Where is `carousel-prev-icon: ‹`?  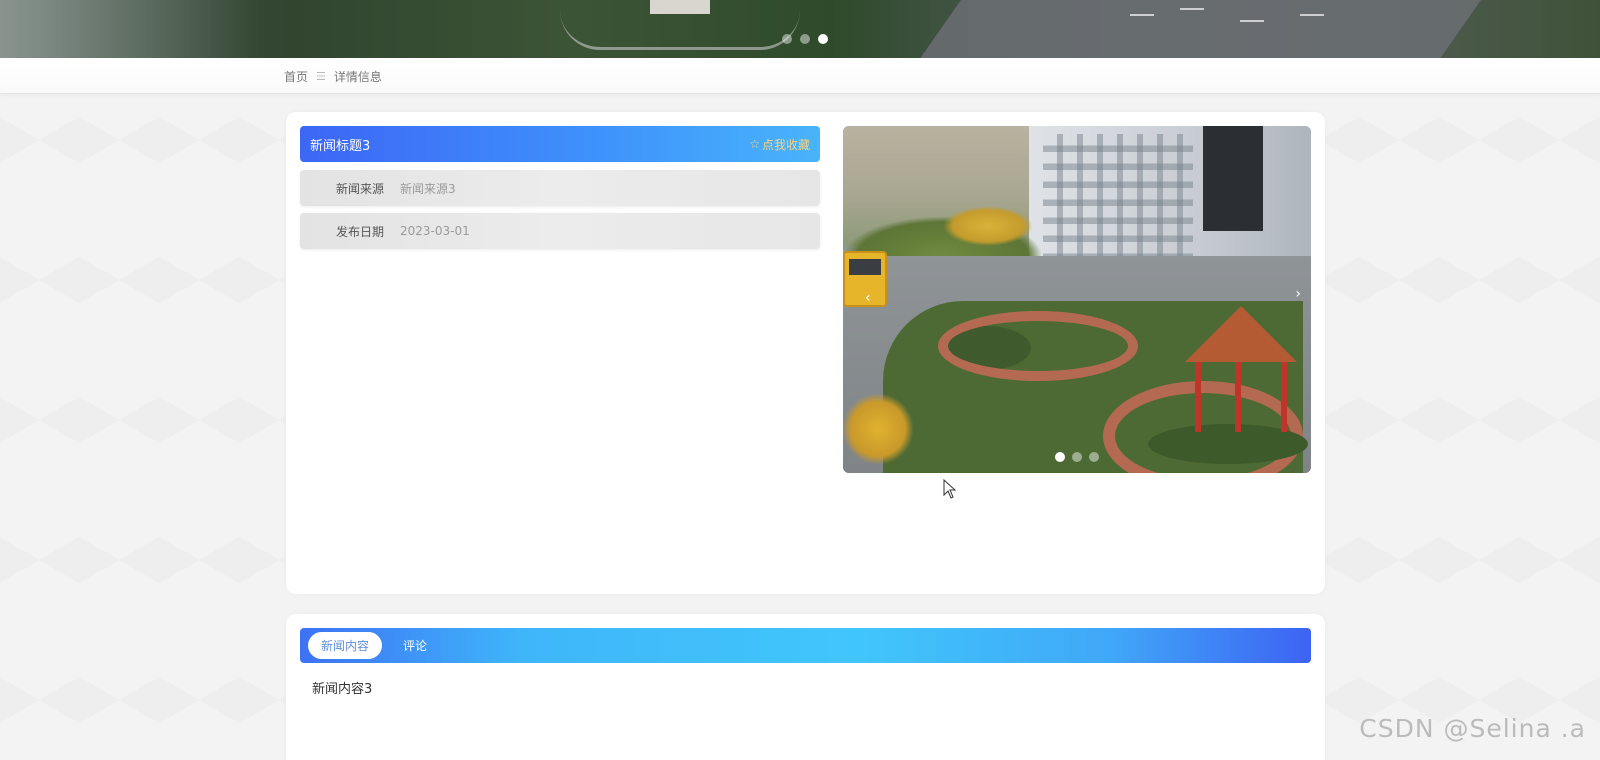 carousel-prev-icon: ‹ is located at coordinates (868, 298).